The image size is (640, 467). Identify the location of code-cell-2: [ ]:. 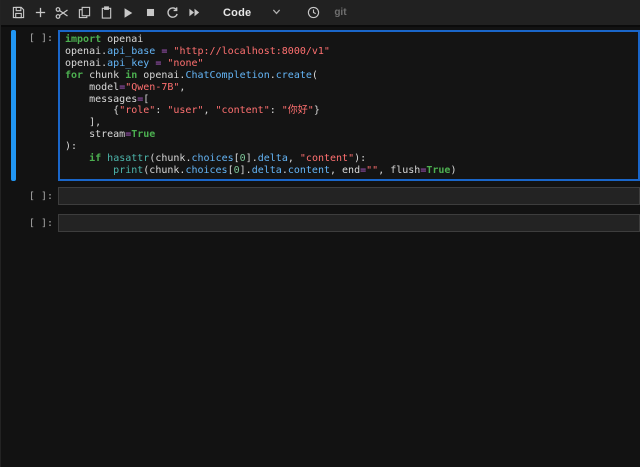
(325, 195).